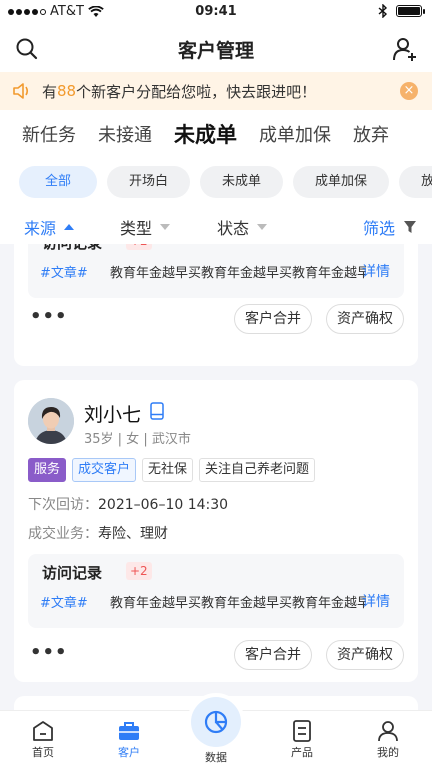 This screenshot has height=768, width=432. What do you see at coordinates (113, 415) in the screenshot?
I see `customer-name: 刘小七` at bounding box center [113, 415].